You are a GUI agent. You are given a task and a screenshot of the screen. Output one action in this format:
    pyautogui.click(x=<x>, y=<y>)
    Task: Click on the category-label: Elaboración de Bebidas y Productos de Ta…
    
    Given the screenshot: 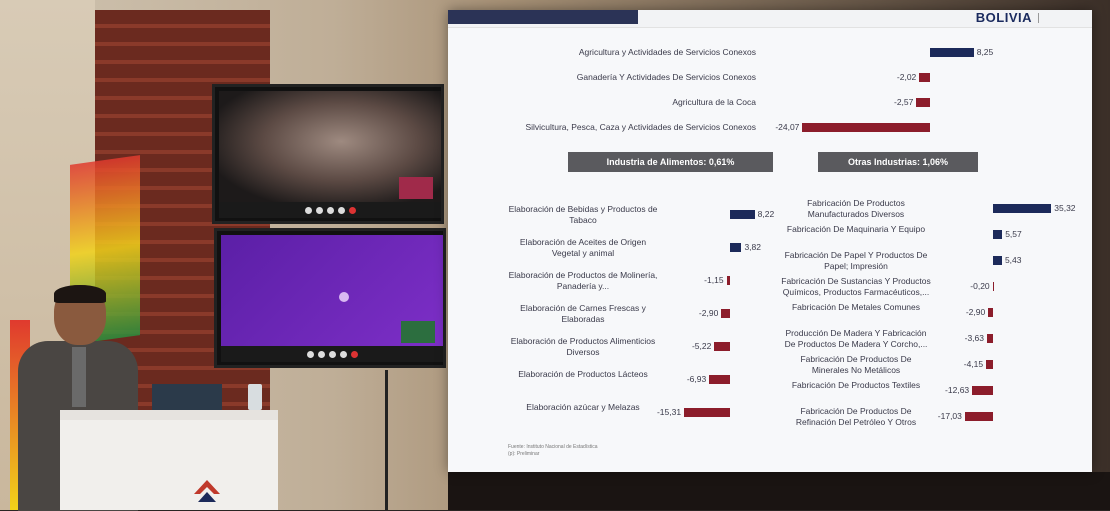 What is the action you would take?
    pyautogui.click(x=583, y=215)
    